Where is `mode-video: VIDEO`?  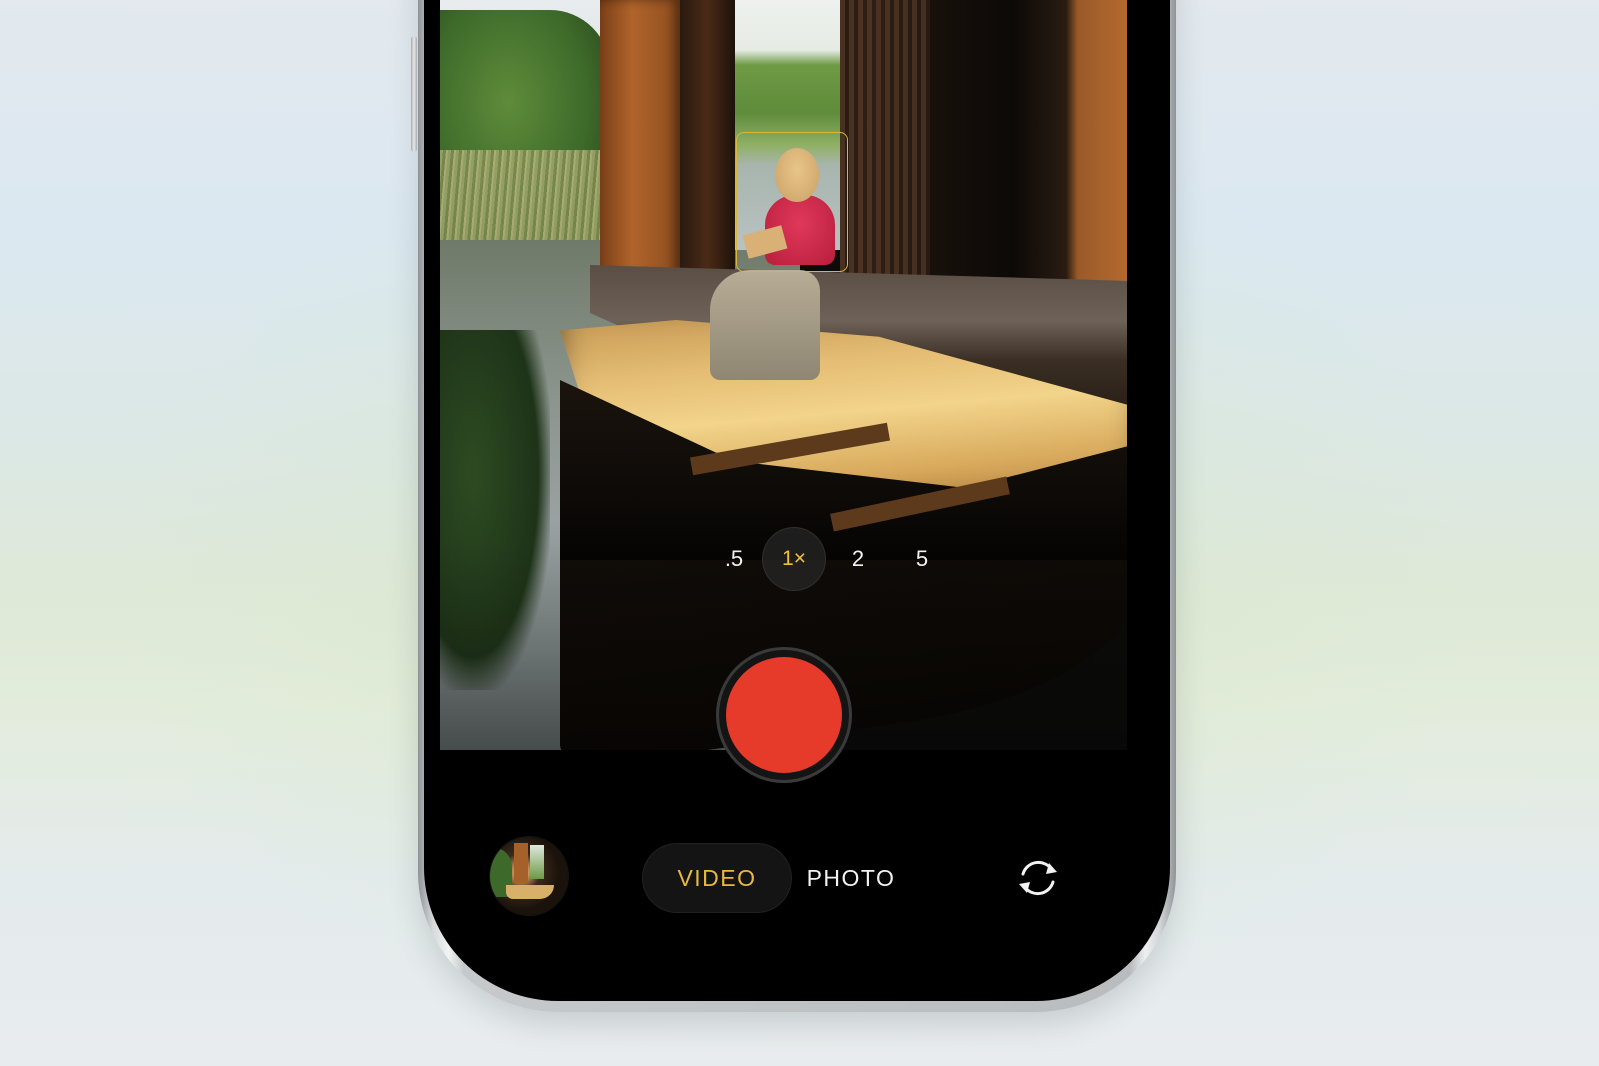
mode-video: VIDEO is located at coordinates (717, 878).